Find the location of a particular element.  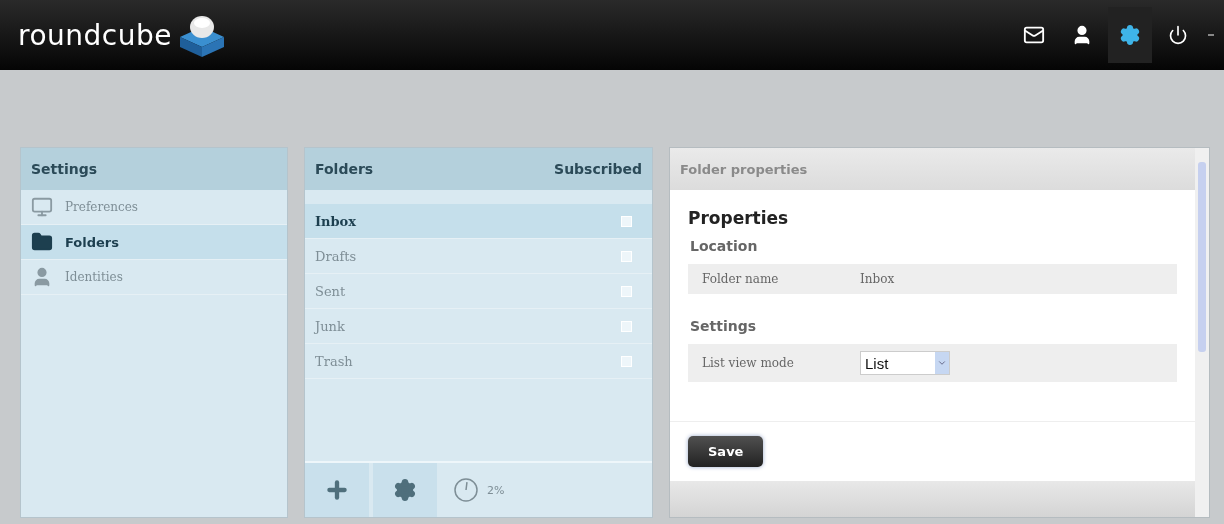

add-button is located at coordinates (337, 490).